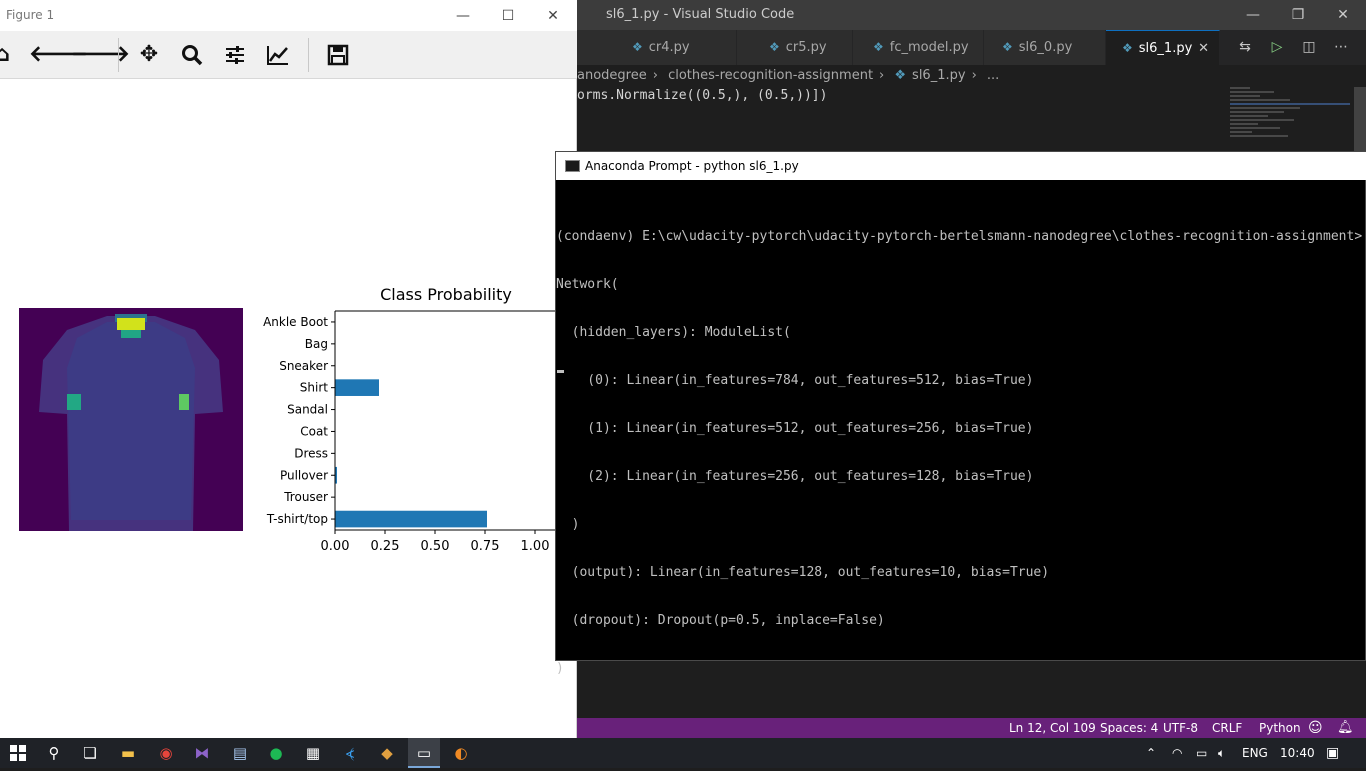 This screenshot has width=1366, height=771. I want to click on bar-shirt, so click(357, 387).